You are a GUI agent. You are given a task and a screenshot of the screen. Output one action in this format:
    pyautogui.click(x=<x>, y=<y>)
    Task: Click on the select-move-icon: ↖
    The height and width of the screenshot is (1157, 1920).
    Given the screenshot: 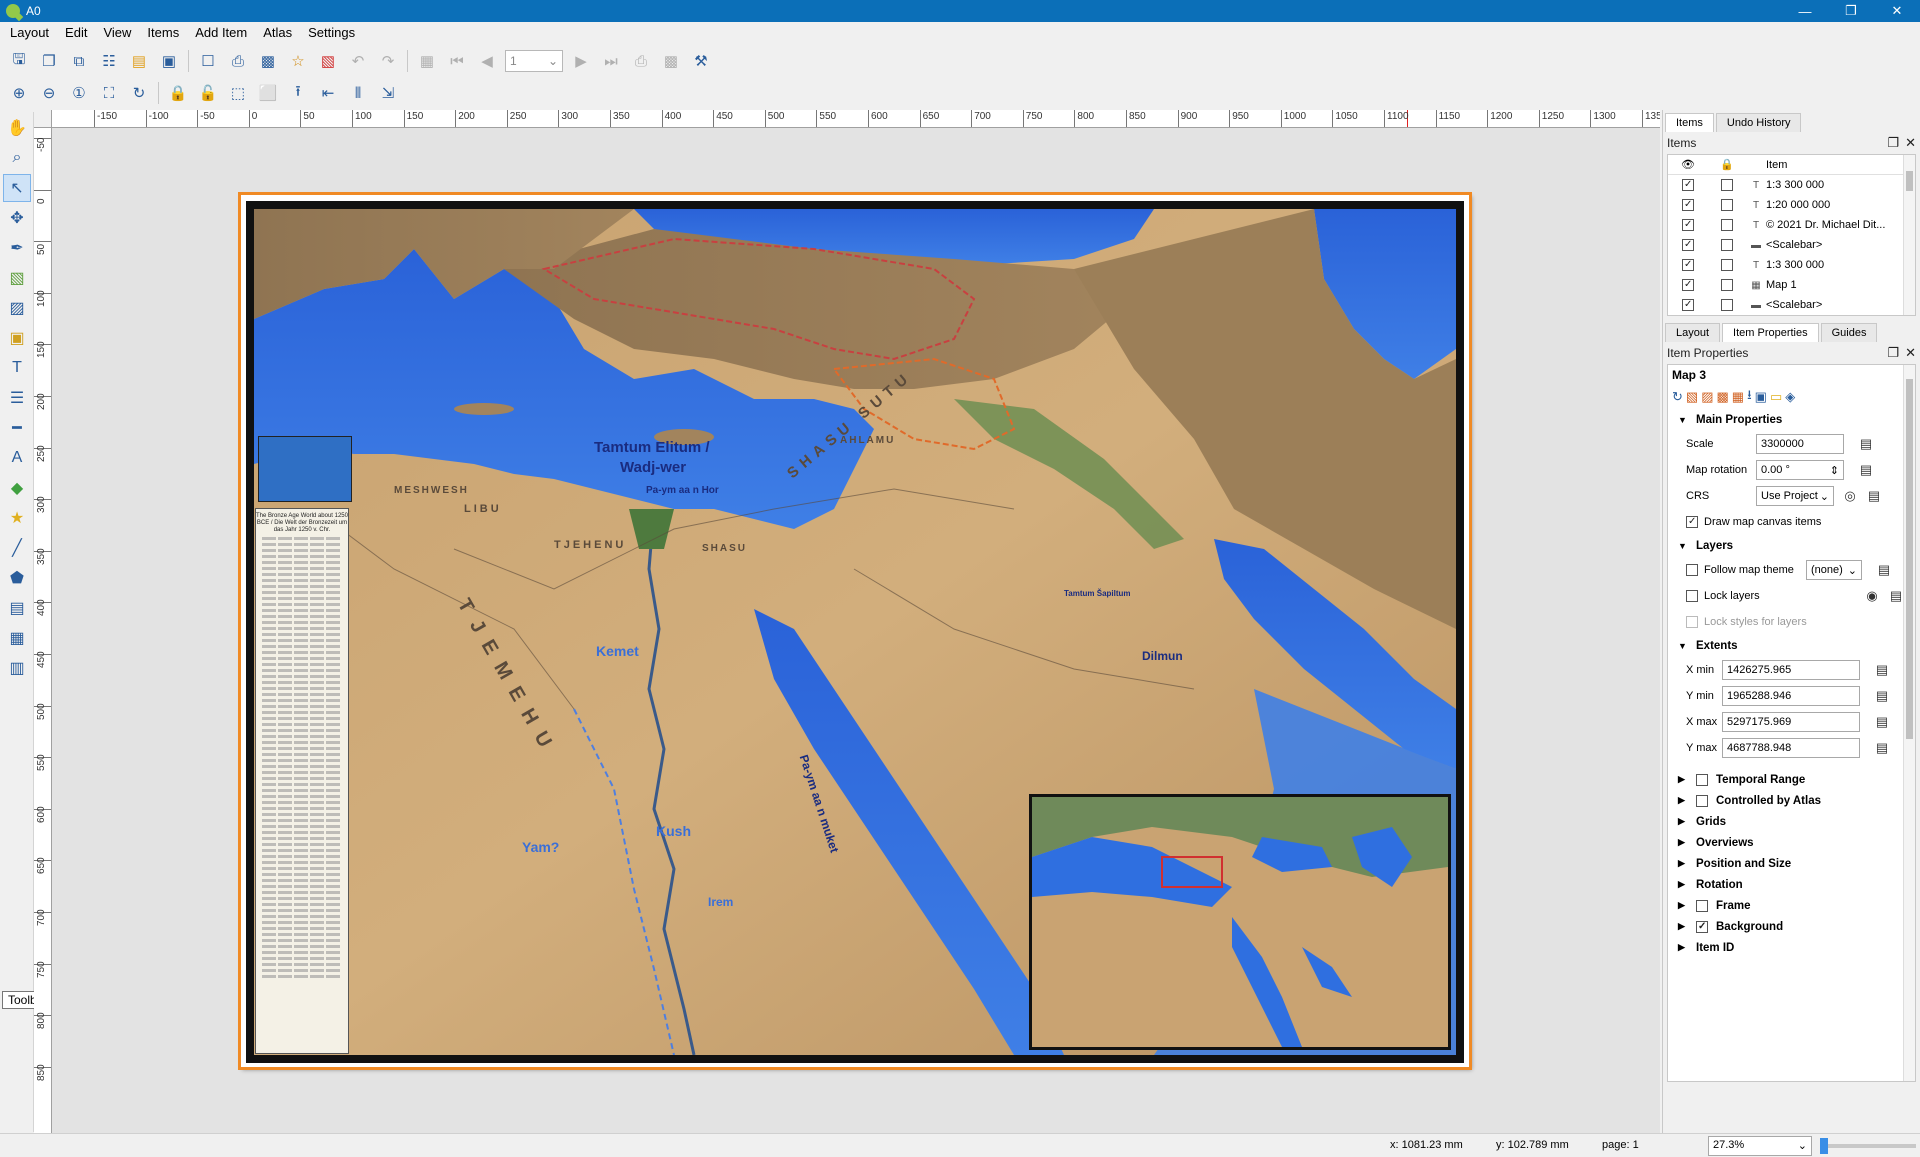 What is the action you would take?
    pyautogui.click(x=17, y=188)
    